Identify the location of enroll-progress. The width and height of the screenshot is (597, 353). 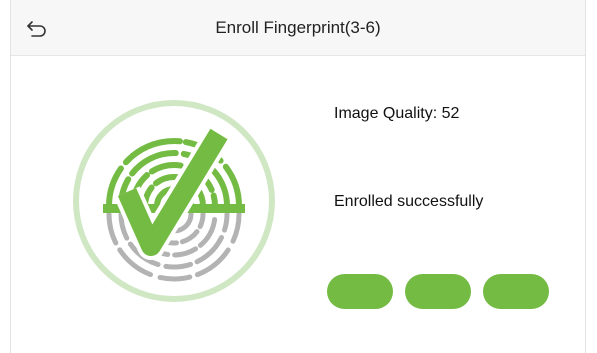
(438, 291).